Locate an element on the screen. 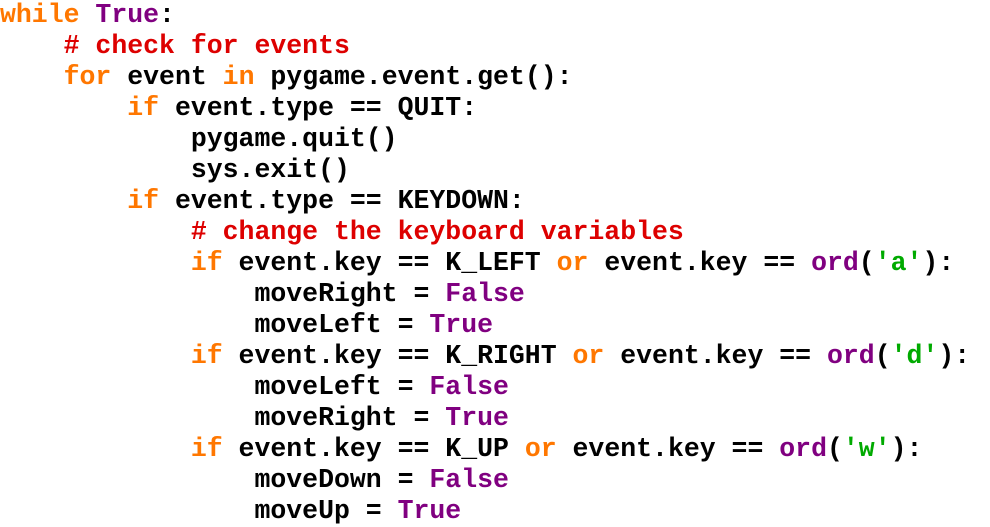 The height and width of the screenshot is (527, 990). code-line: moveRight = True is located at coordinates (495, 418).